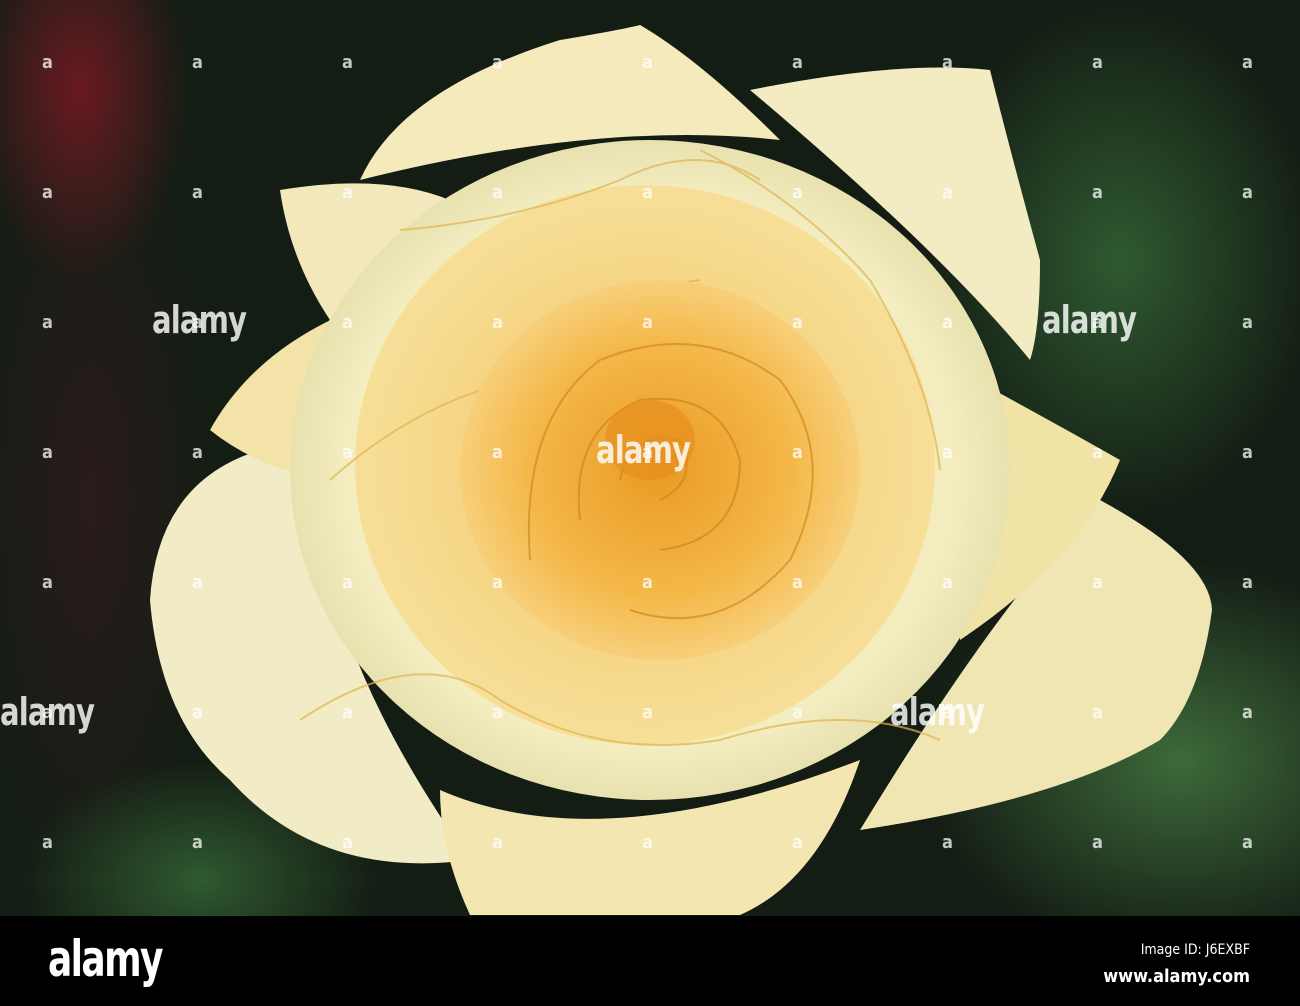  Describe the element at coordinates (105, 959) in the screenshot. I see `alamy-logo: alamy` at that location.